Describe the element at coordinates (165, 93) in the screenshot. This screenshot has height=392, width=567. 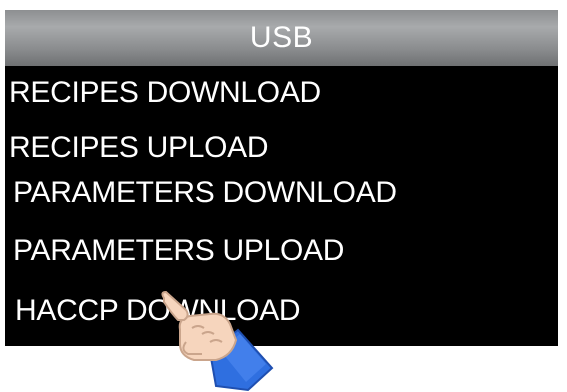
I see `menu-item-recipes-download: RECIPES DOWNLOAD` at that location.